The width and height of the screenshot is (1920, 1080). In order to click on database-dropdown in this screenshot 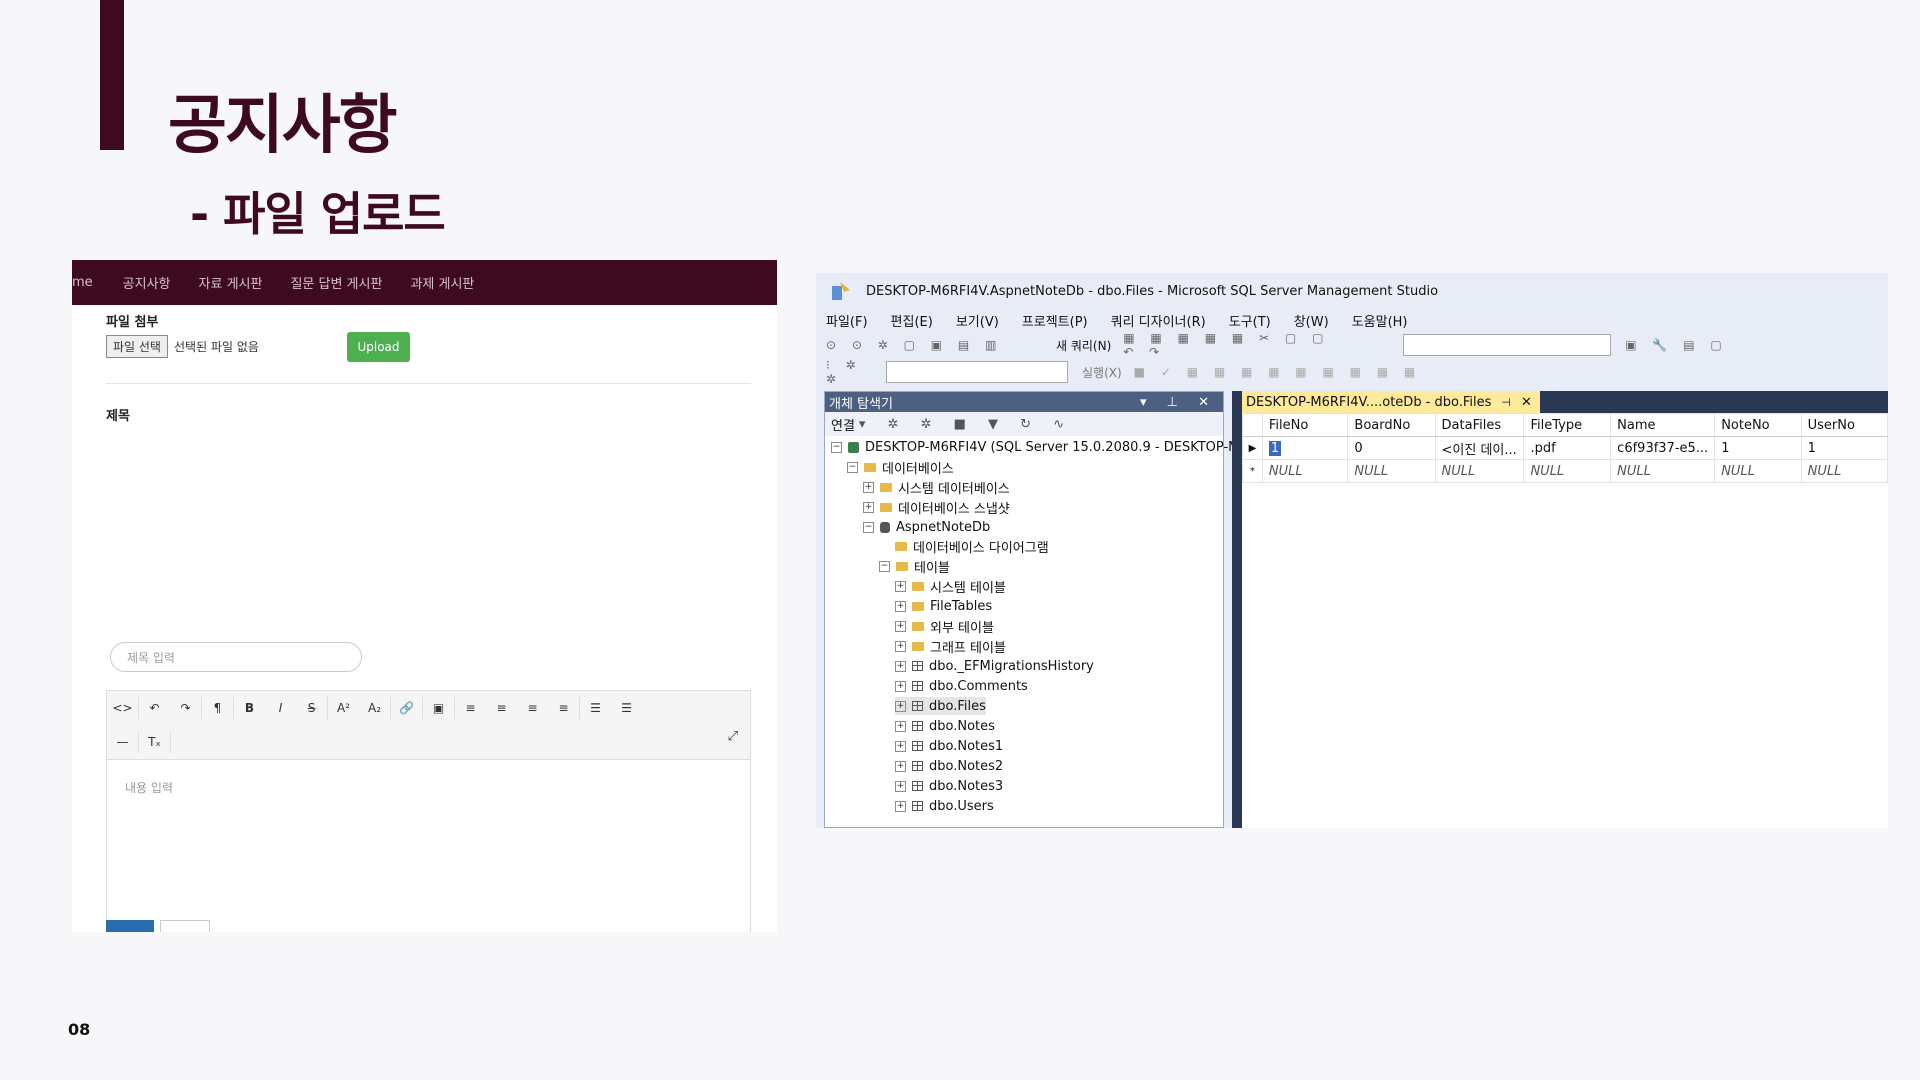, I will do `click(977, 372)`.